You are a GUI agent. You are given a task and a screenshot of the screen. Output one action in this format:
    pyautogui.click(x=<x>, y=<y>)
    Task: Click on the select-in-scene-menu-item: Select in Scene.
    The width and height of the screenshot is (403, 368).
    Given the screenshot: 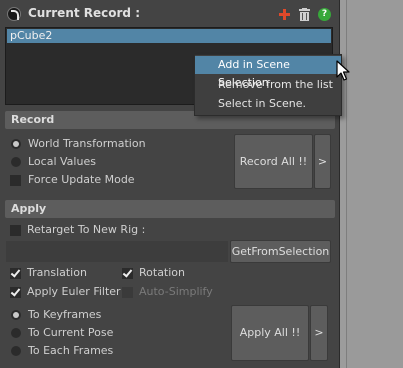 What is the action you would take?
    pyautogui.click(x=268, y=104)
    